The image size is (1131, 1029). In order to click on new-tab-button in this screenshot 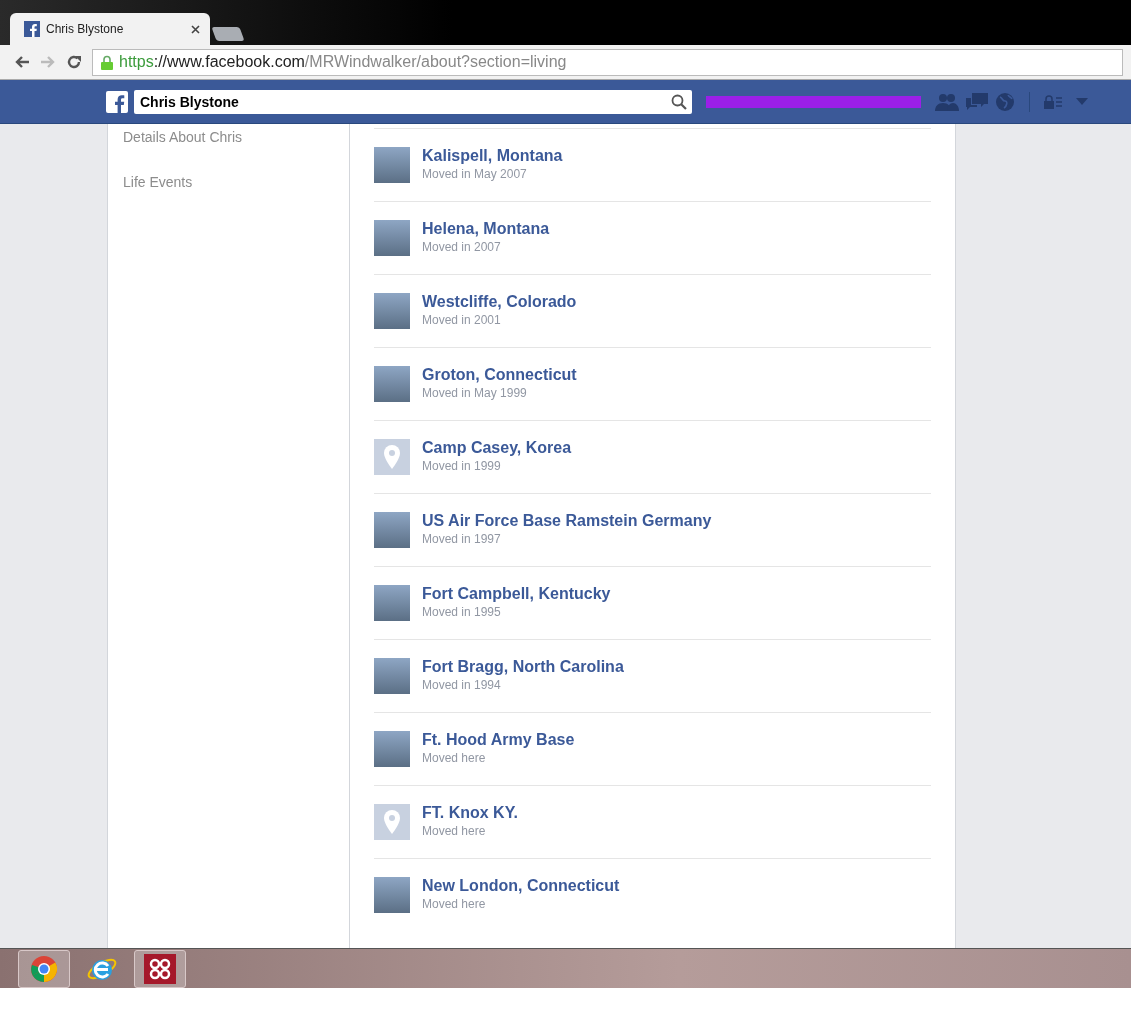, I will do `click(228, 34)`.